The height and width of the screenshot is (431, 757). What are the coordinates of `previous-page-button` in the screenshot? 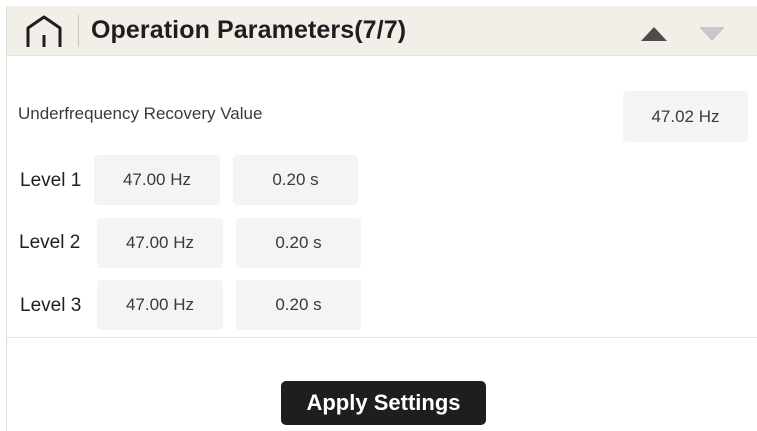 It's located at (654, 34).